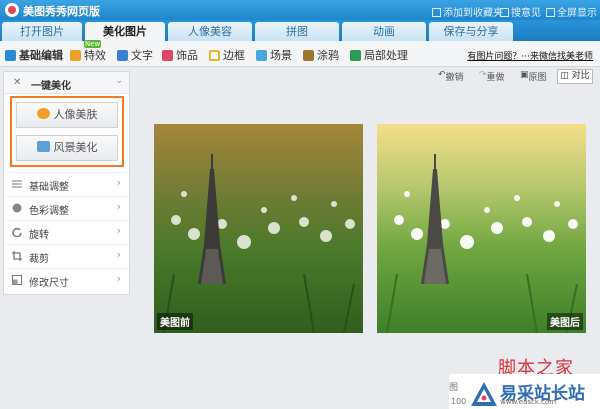  I want to click on menu-resize: 修改尺寸 ›, so click(66, 279).